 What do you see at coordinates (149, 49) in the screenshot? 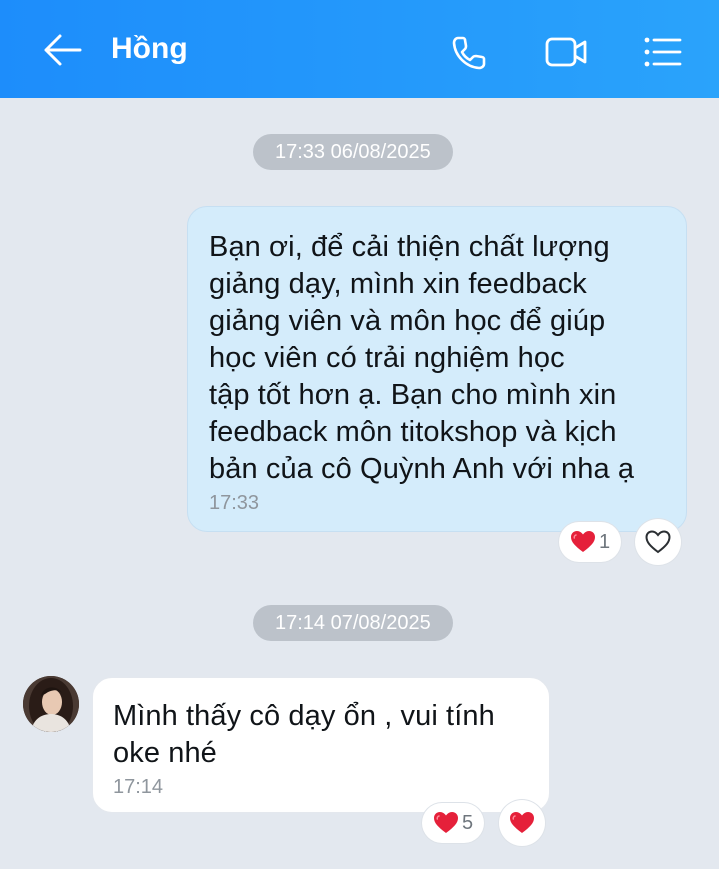
I see `contact-name: Hồng` at bounding box center [149, 49].